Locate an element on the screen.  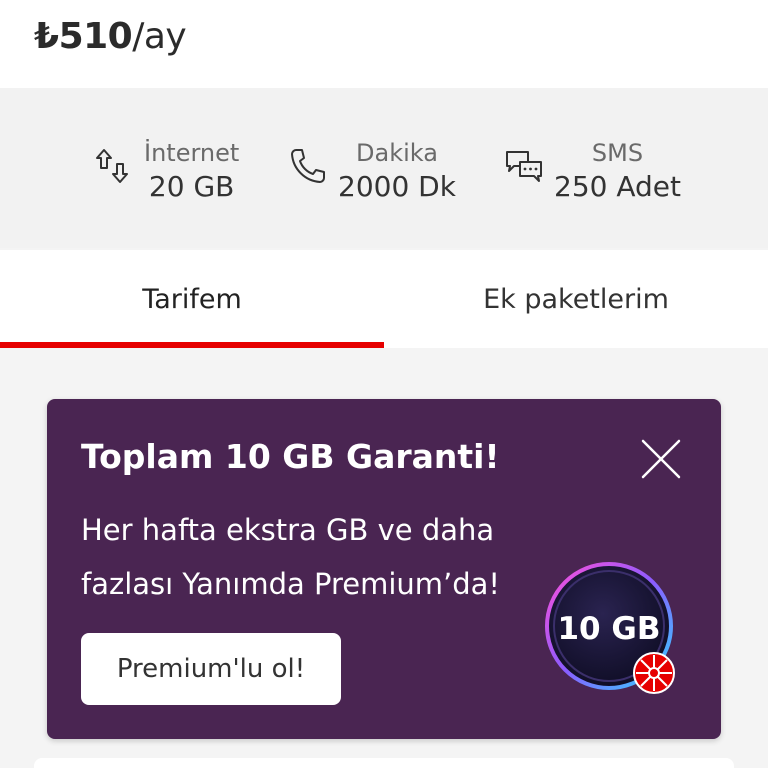
allowance-label: SMS is located at coordinates (617, 153).